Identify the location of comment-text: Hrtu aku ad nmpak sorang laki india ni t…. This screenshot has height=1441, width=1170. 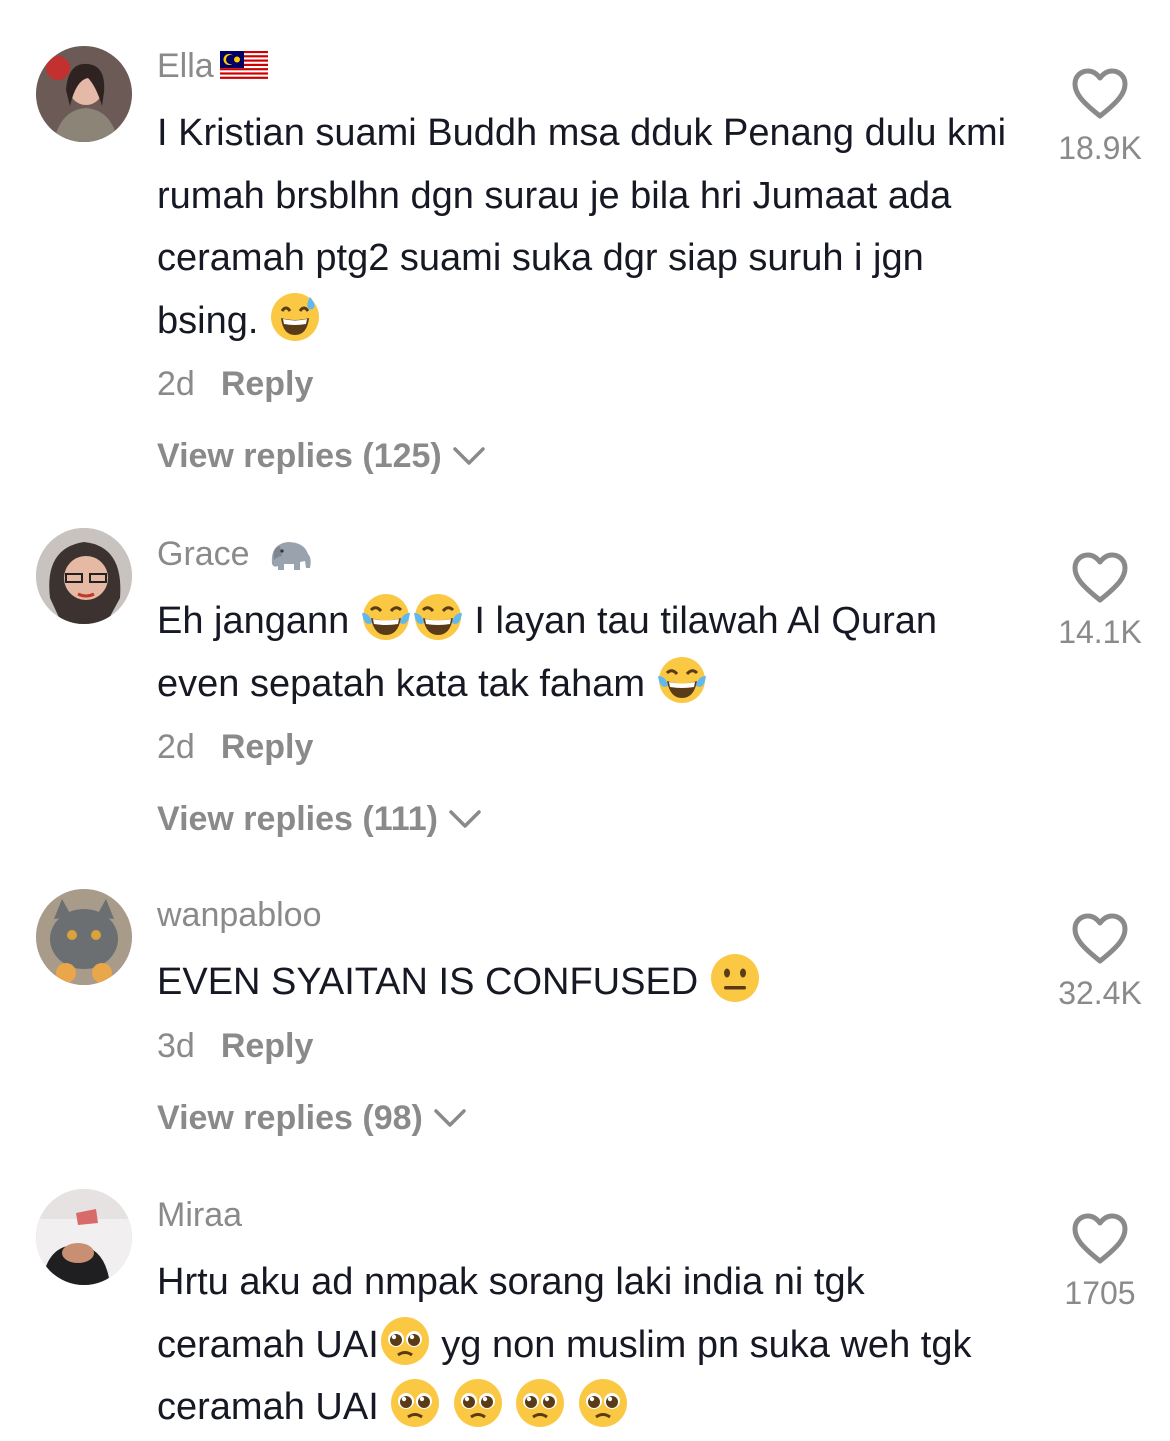
(570, 1344).